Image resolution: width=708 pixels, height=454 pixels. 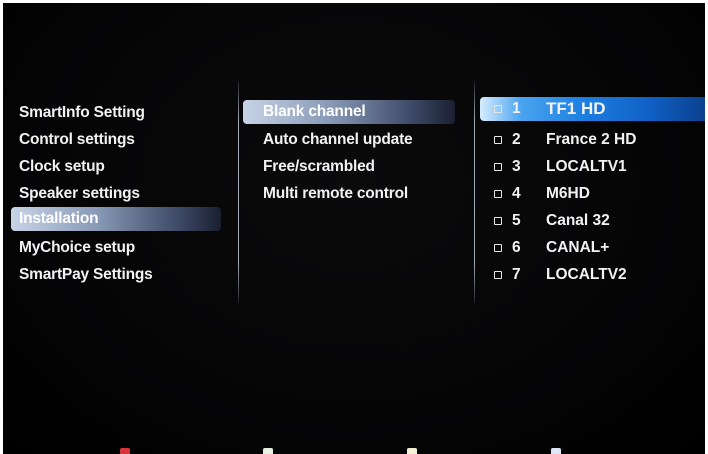 I want to click on channel-number: 2, so click(x=516, y=139).